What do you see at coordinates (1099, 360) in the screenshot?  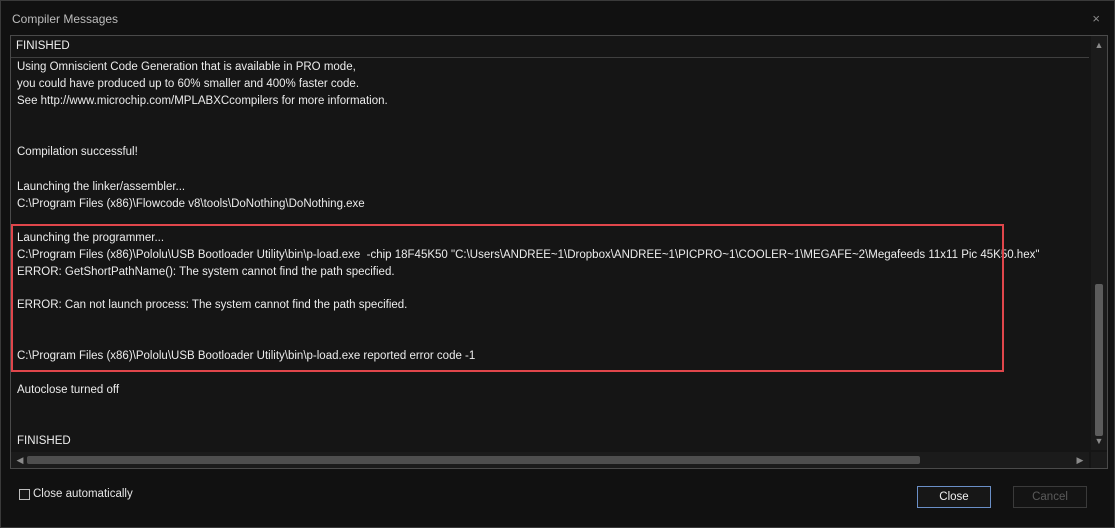 I see `vertical-scroll-thumb` at bounding box center [1099, 360].